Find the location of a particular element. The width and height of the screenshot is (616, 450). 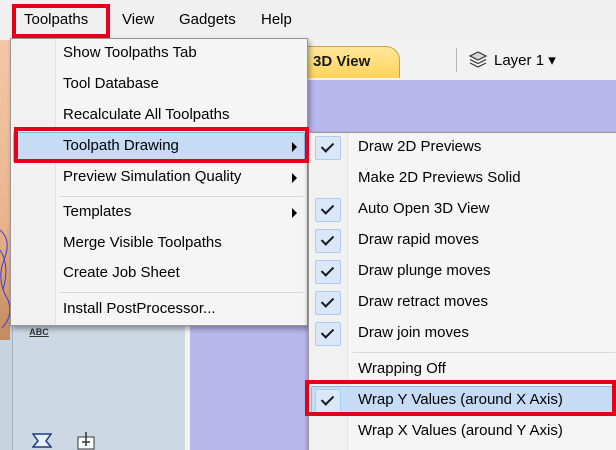

menu-item-create-job-sheet: Create Job Sheet is located at coordinates (159, 274).